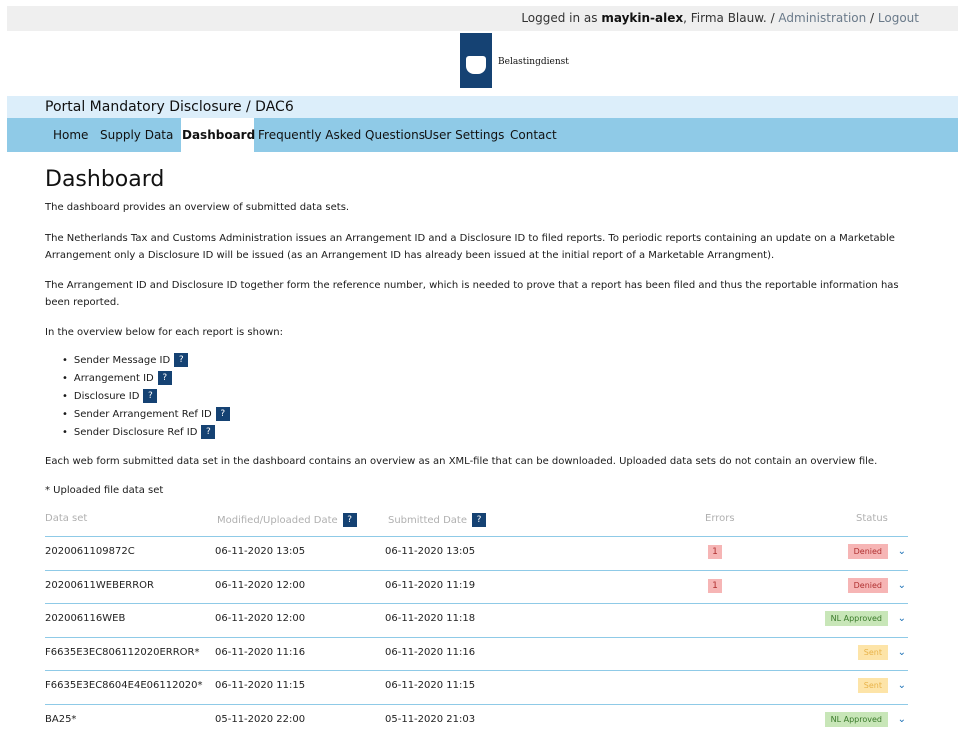 The height and width of the screenshot is (736, 958). I want to click on logo-text: Belastingdienst, so click(533, 62).